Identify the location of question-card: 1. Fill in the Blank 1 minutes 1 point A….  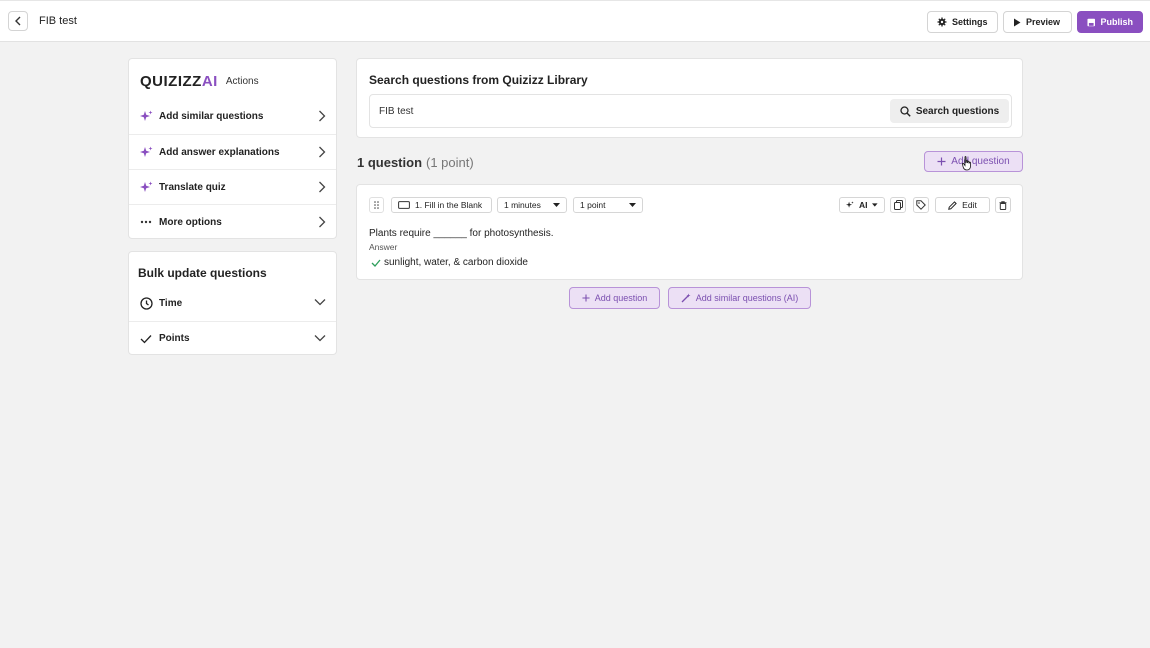
(689, 232).